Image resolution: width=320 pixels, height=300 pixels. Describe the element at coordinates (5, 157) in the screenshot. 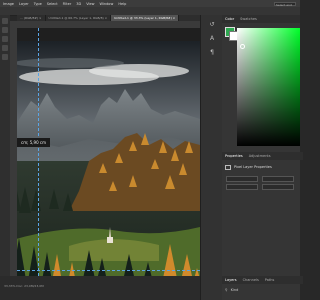

I see `tools-panel` at that location.